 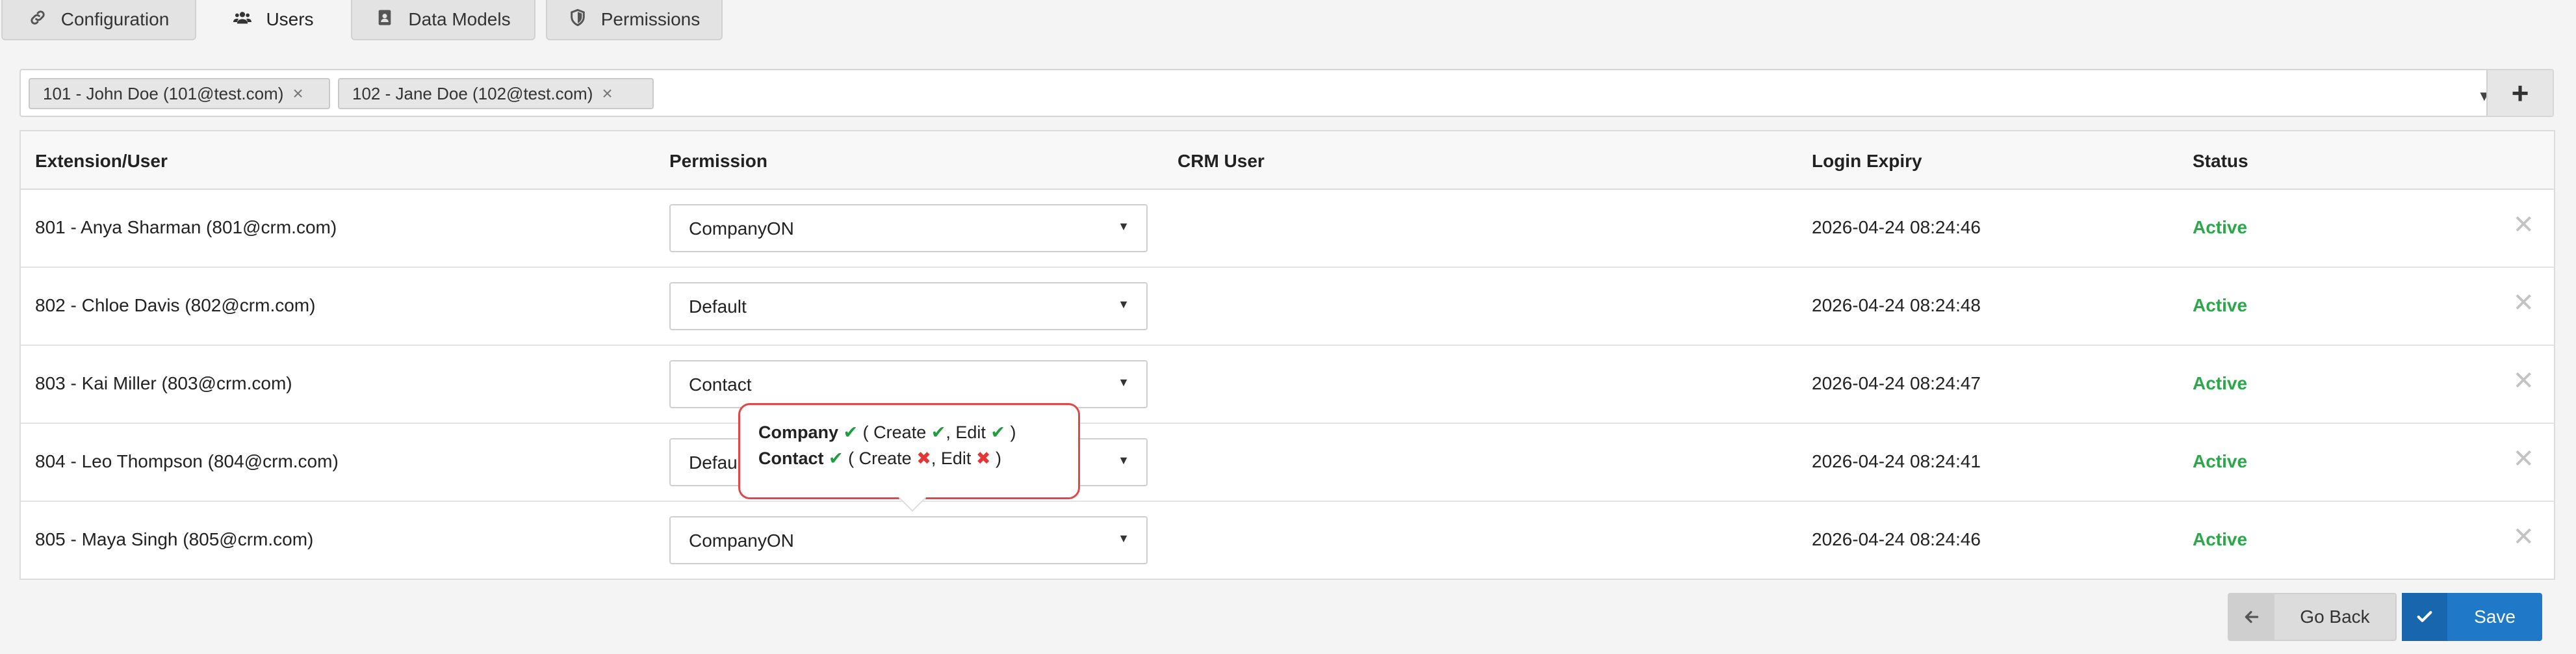 I want to click on selected-user-chip: 101 - John Doe (101@test.com) ×, so click(x=180, y=93).